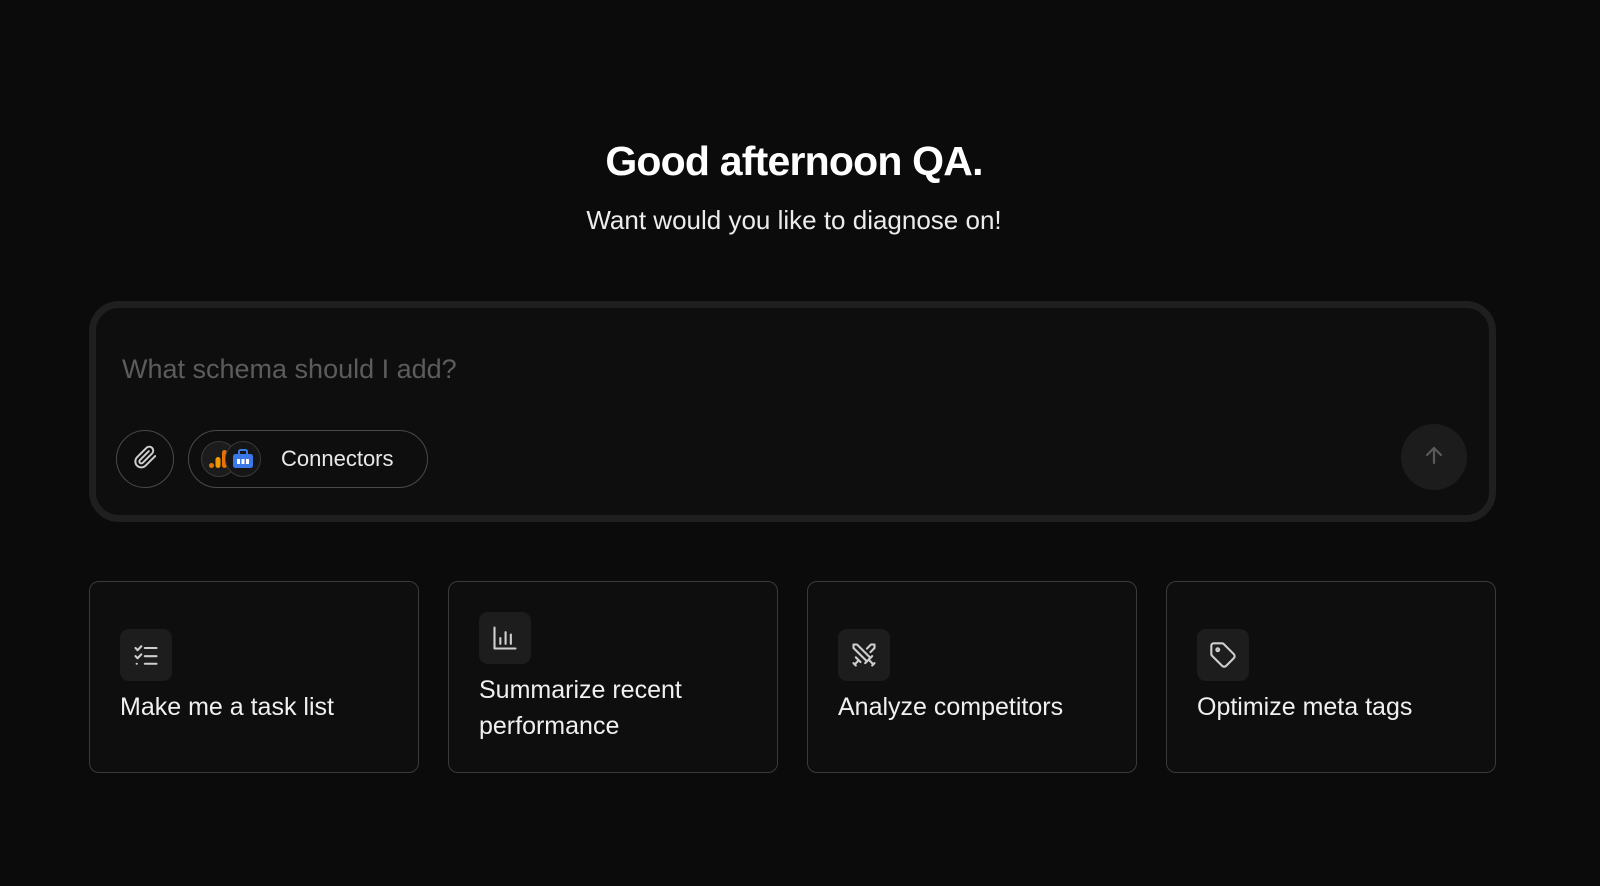 The width and height of the screenshot is (1600, 886). I want to click on attach-button, so click(145, 459).